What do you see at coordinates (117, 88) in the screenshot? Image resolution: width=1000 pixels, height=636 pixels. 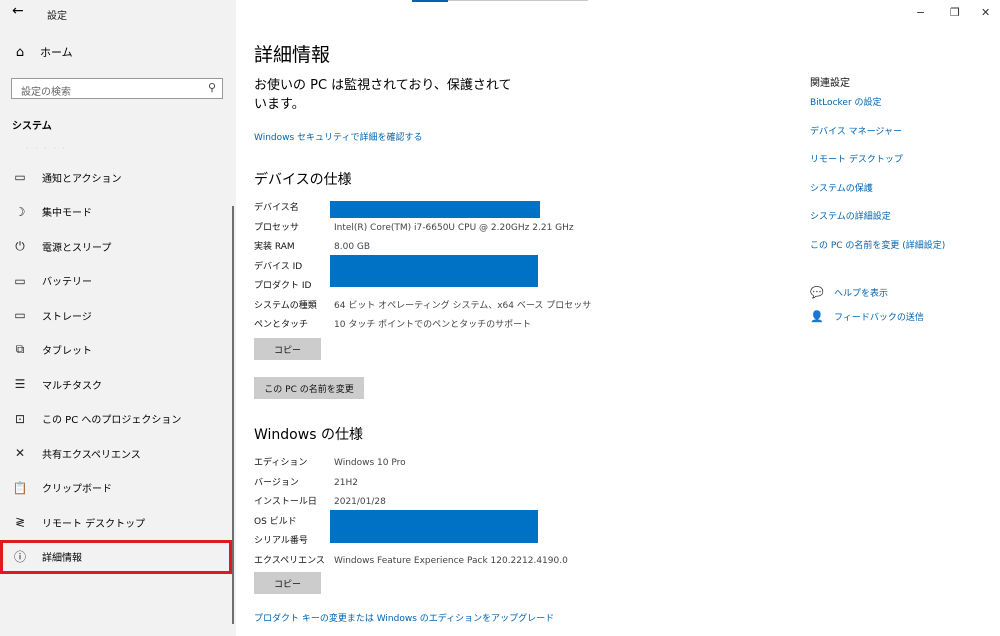 I see `settings-search-box: 設定の検索 ⚲` at bounding box center [117, 88].